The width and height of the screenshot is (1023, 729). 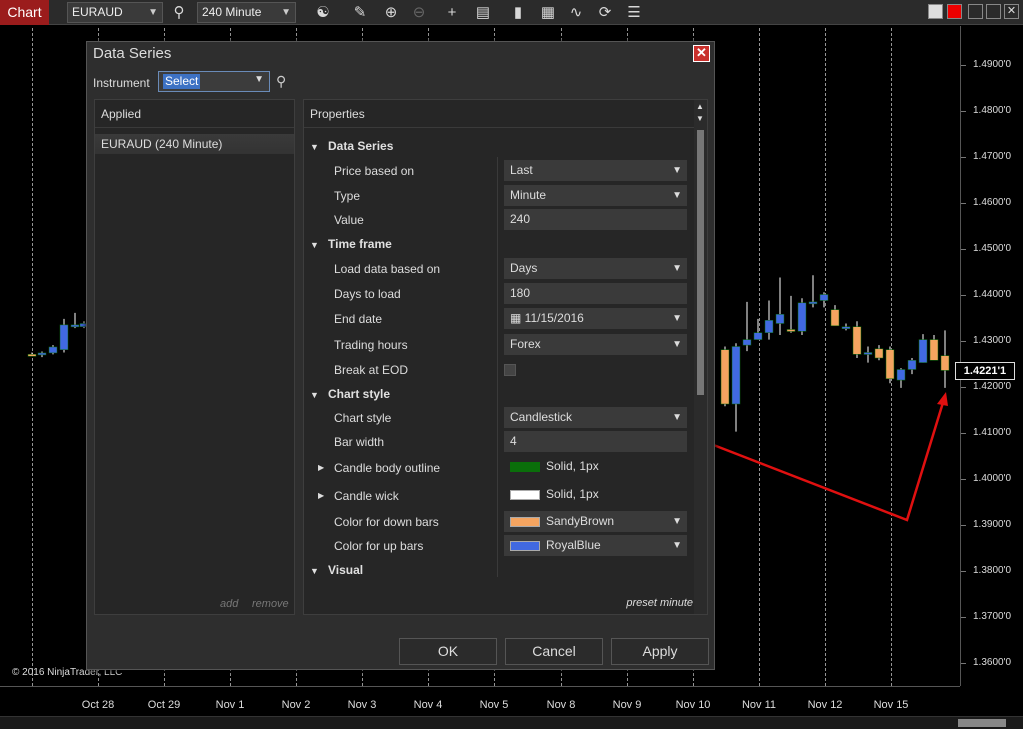 What do you see at coordinates (701, 53) in the screenshot?
I see `close-icon: ✕` at bounding box center [701, 53].